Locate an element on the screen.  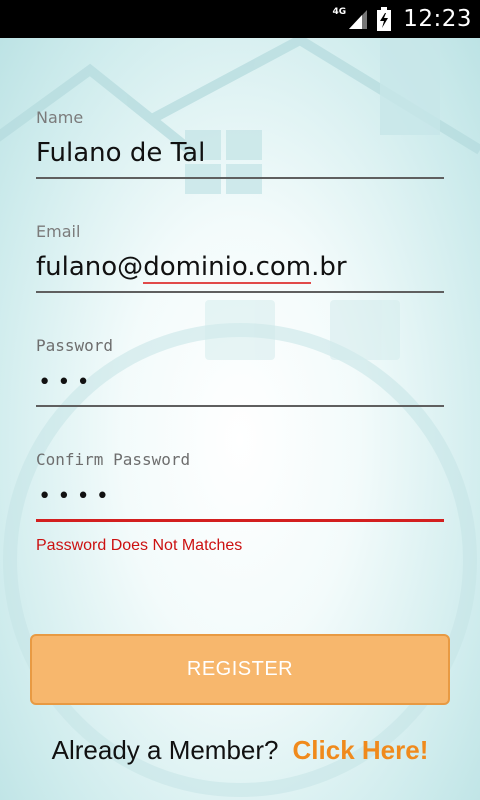
email-value-suffix: .br is located at coordinates (329, 267).